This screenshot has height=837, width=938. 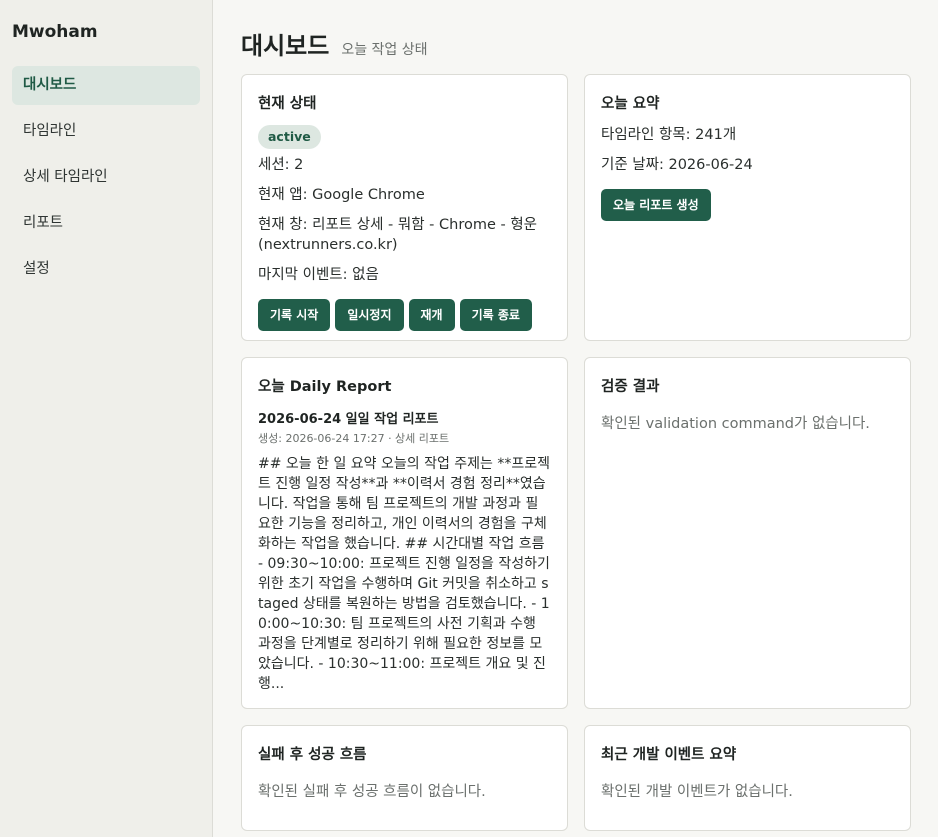 What do you see at coordinates (281, 165) in the screenshot?
I see `session-text: 세션: 2` at bounding box center [281, 165].